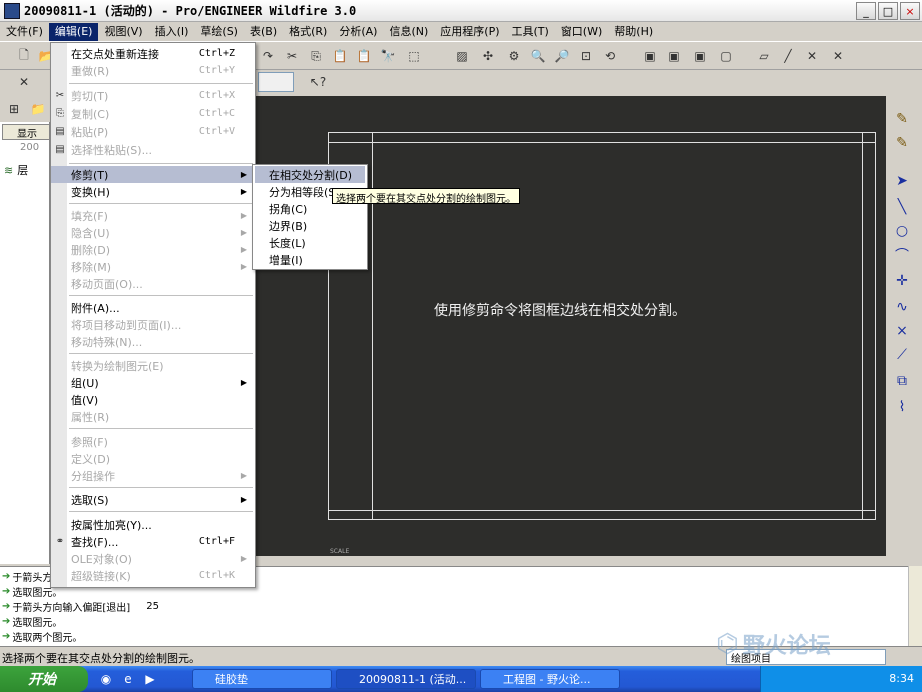 The image size is (922, 692). I want to click on filter-combo, so click(276, 82).